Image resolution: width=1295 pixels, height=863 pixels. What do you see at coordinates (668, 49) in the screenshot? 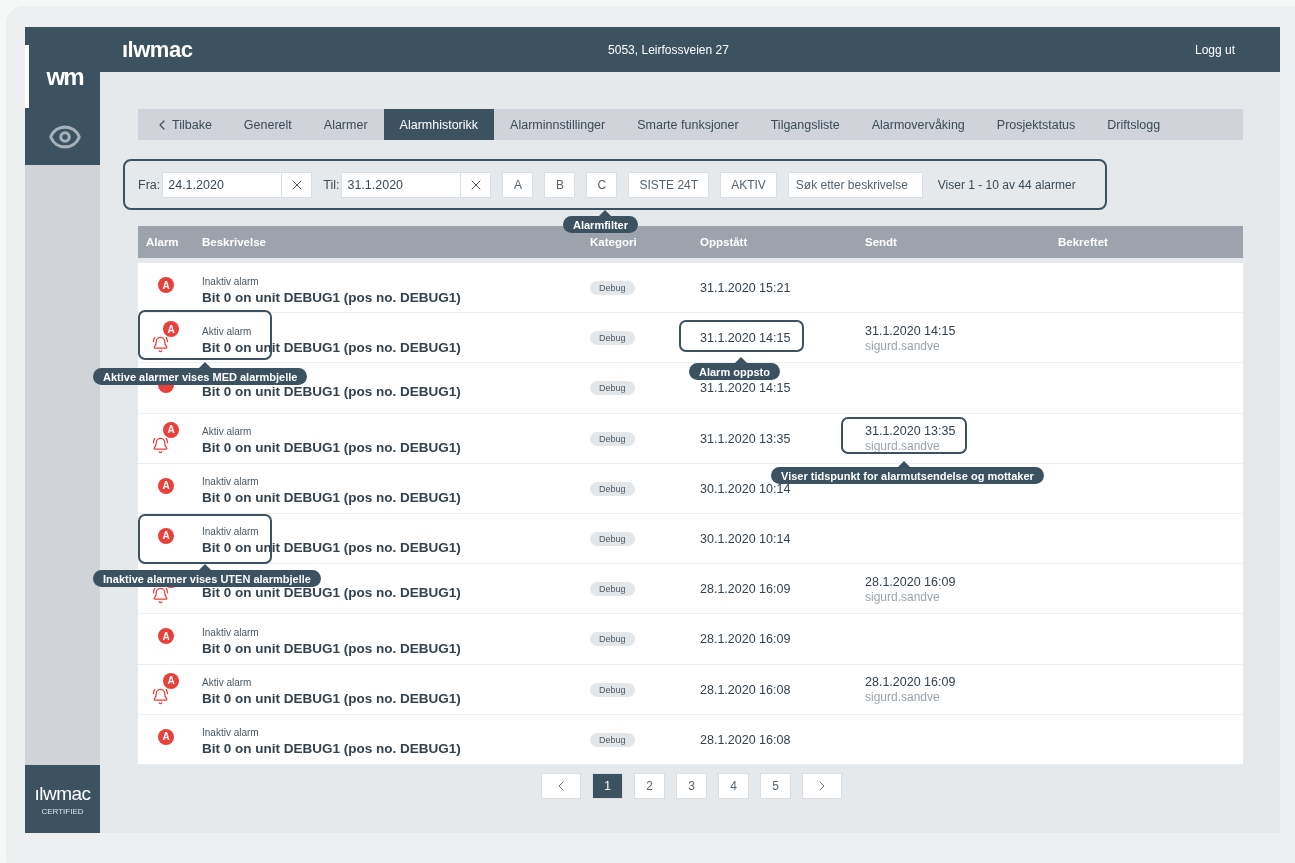
I see `site-title: 5053, Leirfossveien 27` at bounding box center [668, 49].